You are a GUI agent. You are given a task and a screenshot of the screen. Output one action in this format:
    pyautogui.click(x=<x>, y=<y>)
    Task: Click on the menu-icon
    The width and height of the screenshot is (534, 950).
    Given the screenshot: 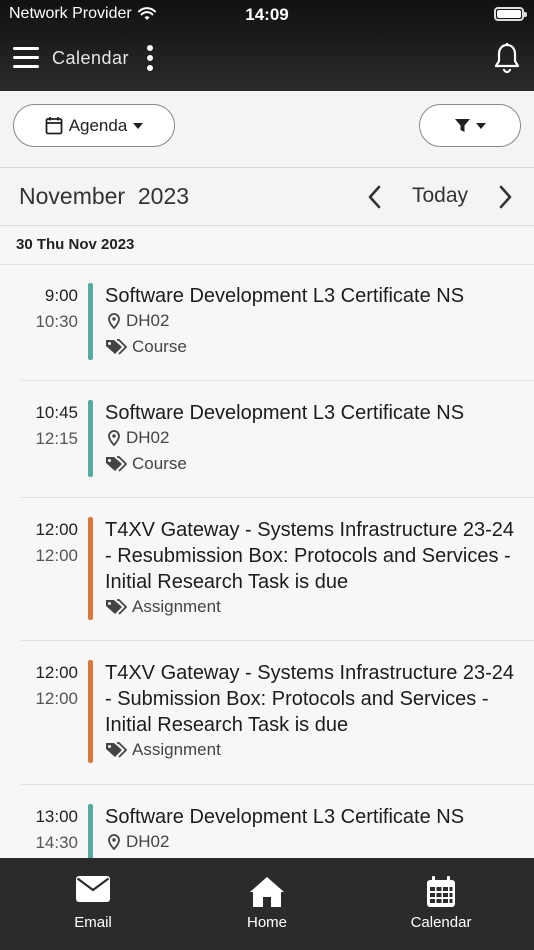 What is the action you would take?
    pyautogui.click(x=26, y=58)
    